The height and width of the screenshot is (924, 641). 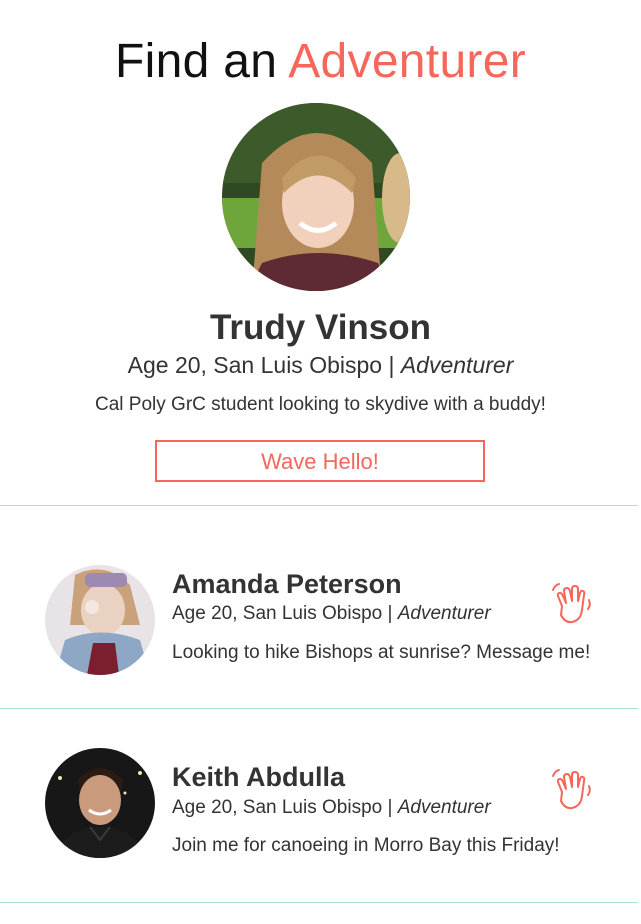 I want to click on wave-hello-button: Wave Hello!, so click(x=320, y=461).